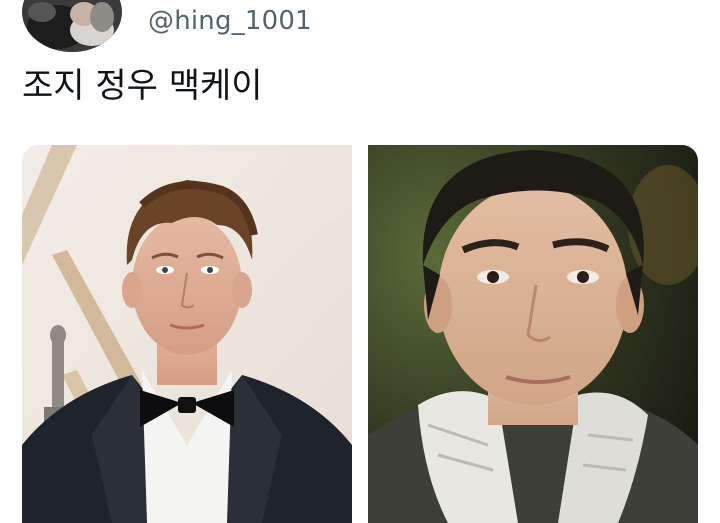 The width and height of the screenshot is (720, 523). Describe the element at coordinates (230, 21) in the screenshot. I see `user-handle: @hing_1001` at that location.